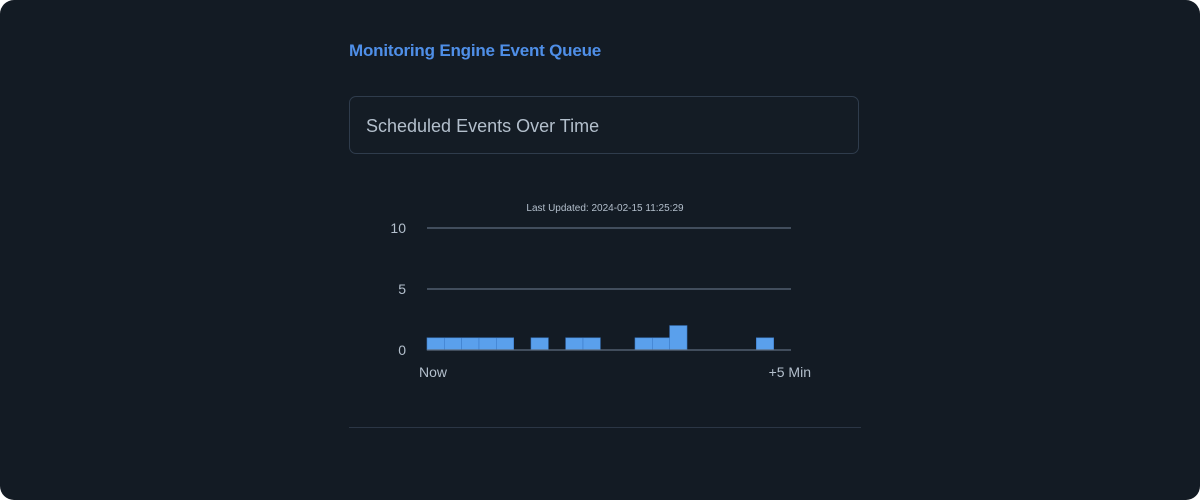 The width and height of the screenshot is (1200, 500). I want to click on x-axis-end-label: +5 Min, so click(790, 372).